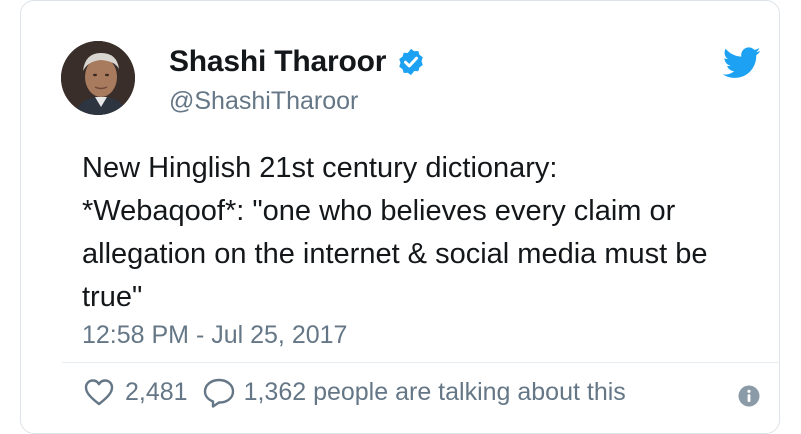 The image size is (801, 434). I want to click on verified-badge-icon, so click(411, 62).